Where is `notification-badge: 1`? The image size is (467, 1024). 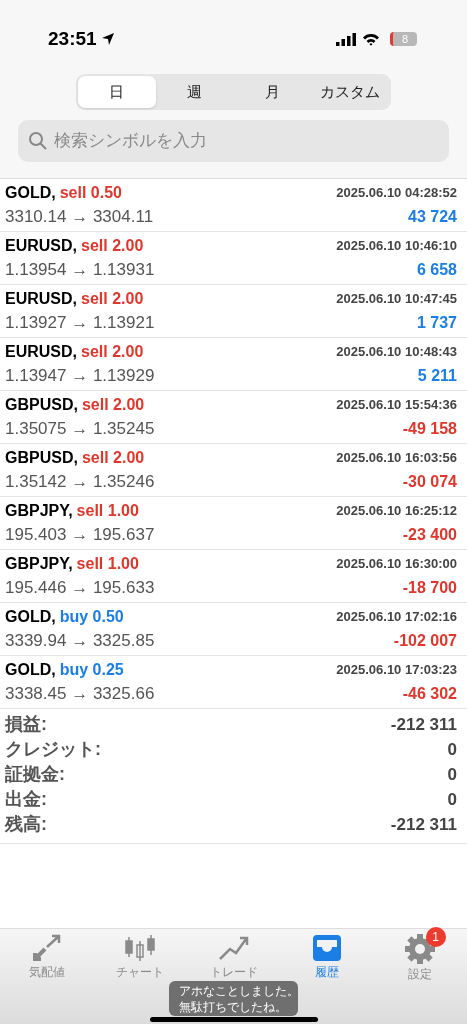 notification-badge: 1 is located at coordinates (435, 937).